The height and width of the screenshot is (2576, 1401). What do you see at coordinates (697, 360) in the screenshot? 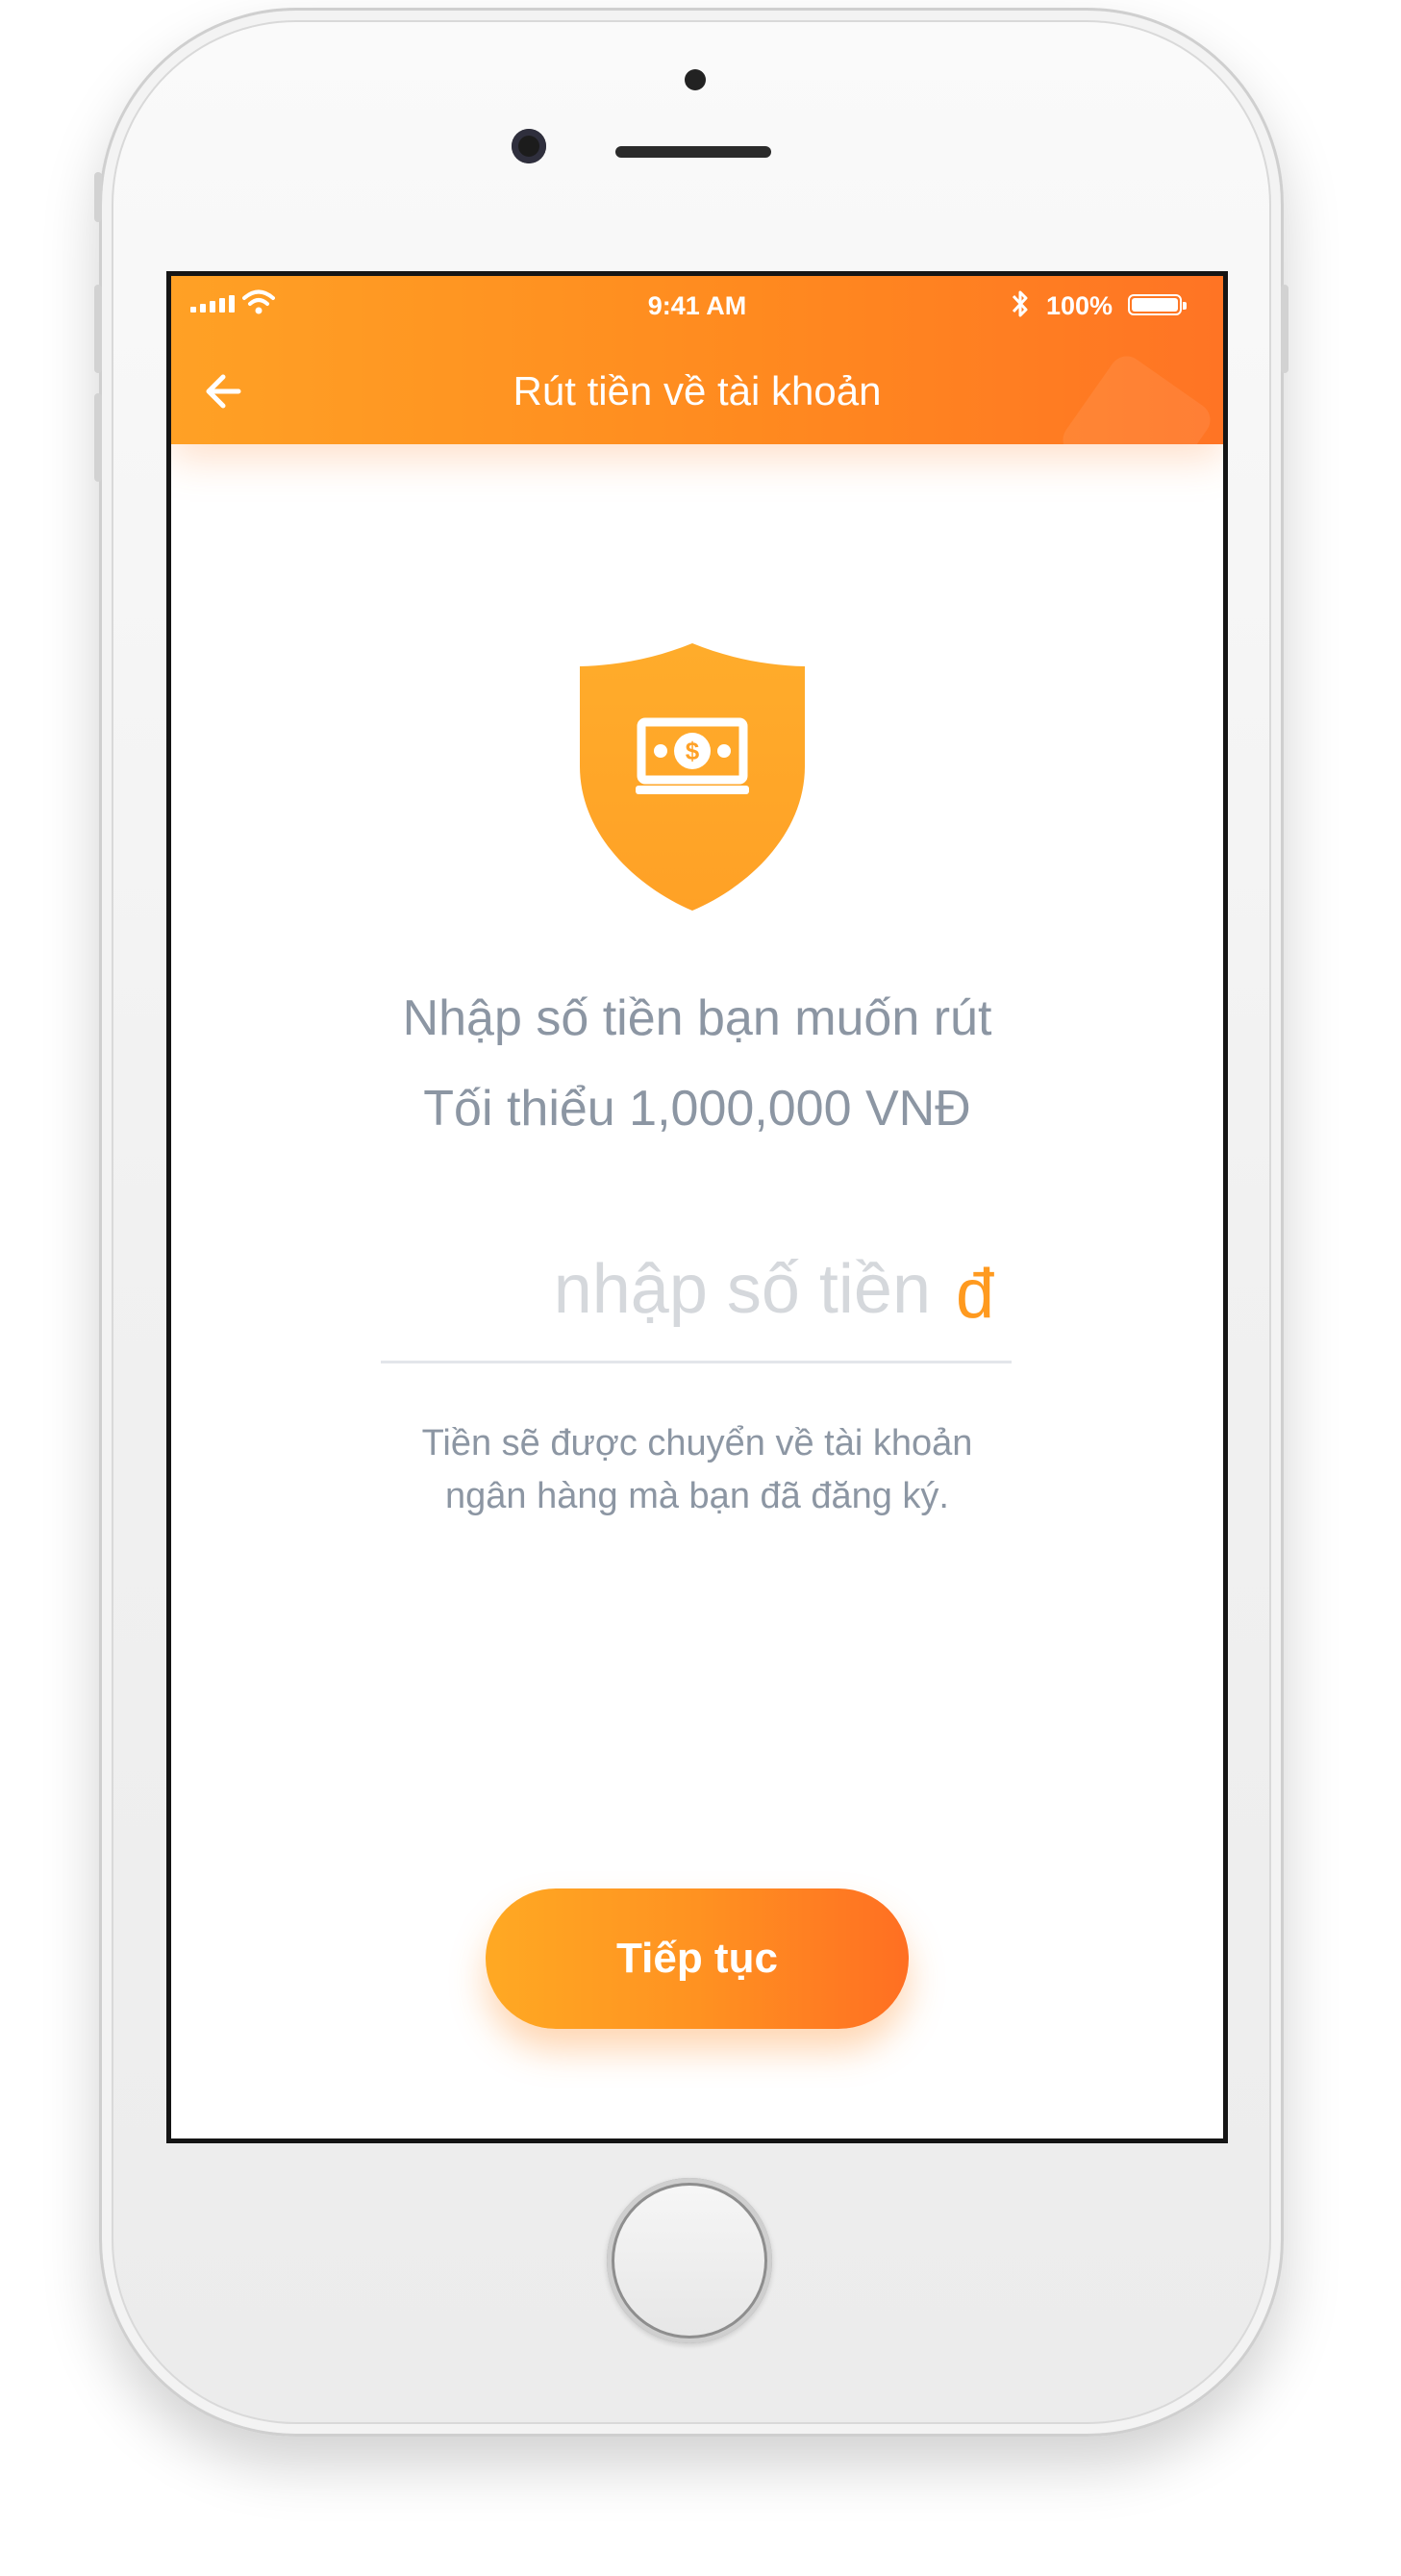
I see `navigation-bar: 9:41 AM 100% Rút tiền về tài khoản` at bounding box center [697, 360].